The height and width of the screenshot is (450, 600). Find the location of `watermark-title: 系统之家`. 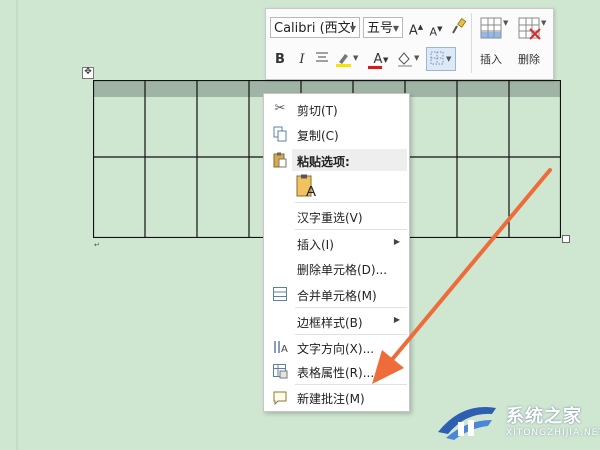

watermark-title: 系统之家 is located at coordinates (544, 416).